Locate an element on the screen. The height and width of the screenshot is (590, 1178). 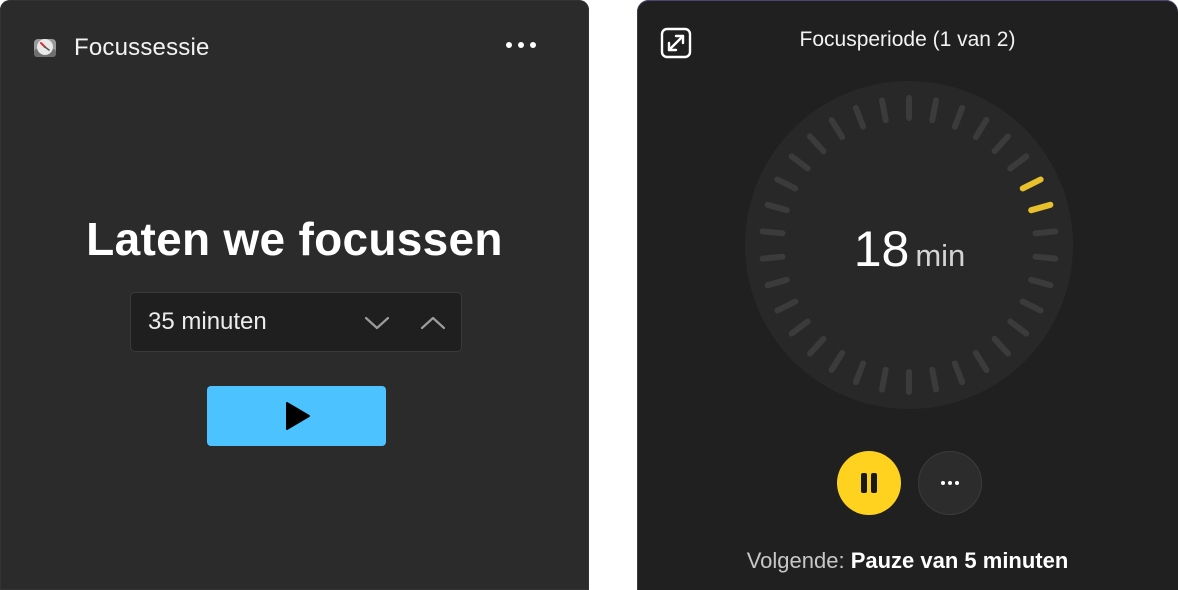
next-value: Pauze van 5 minuten is located at coordinates (959, 560).